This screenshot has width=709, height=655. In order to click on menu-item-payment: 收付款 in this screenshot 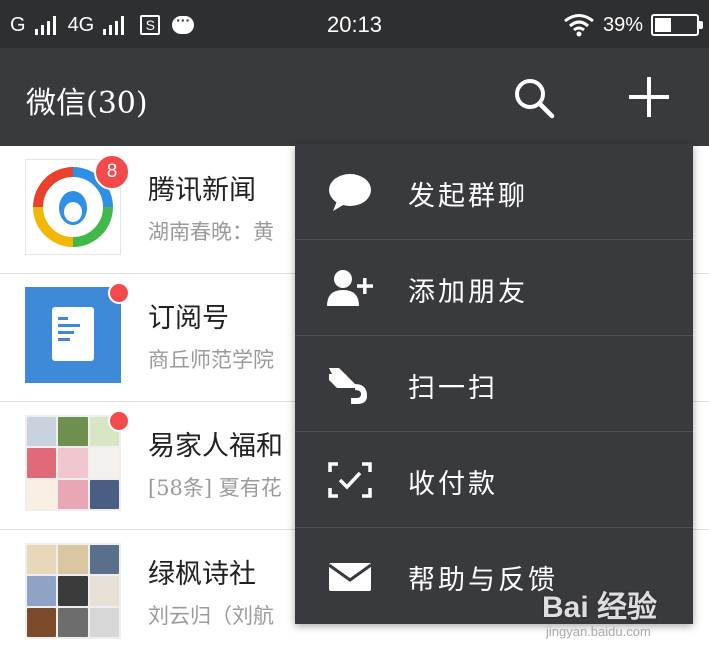, I will do `click(494, 480)`.